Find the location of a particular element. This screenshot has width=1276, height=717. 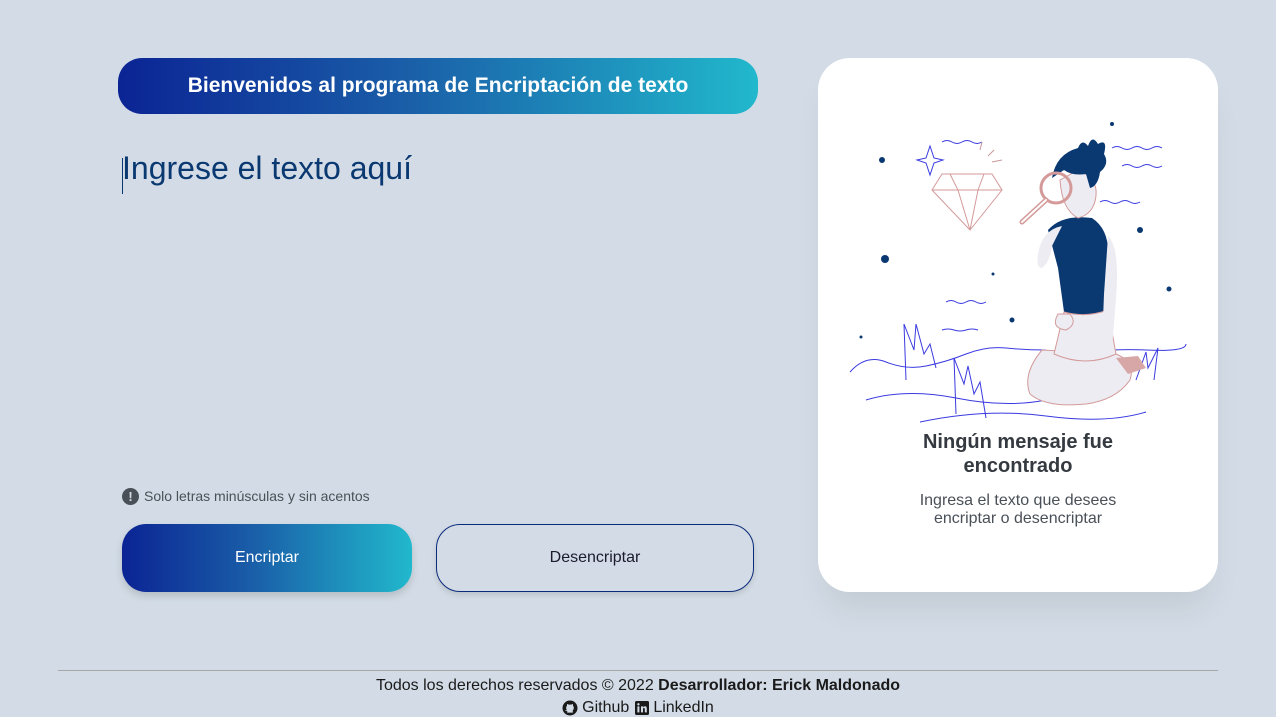

decrypt-button: Desencriptar is located at coordinates (595, 558).